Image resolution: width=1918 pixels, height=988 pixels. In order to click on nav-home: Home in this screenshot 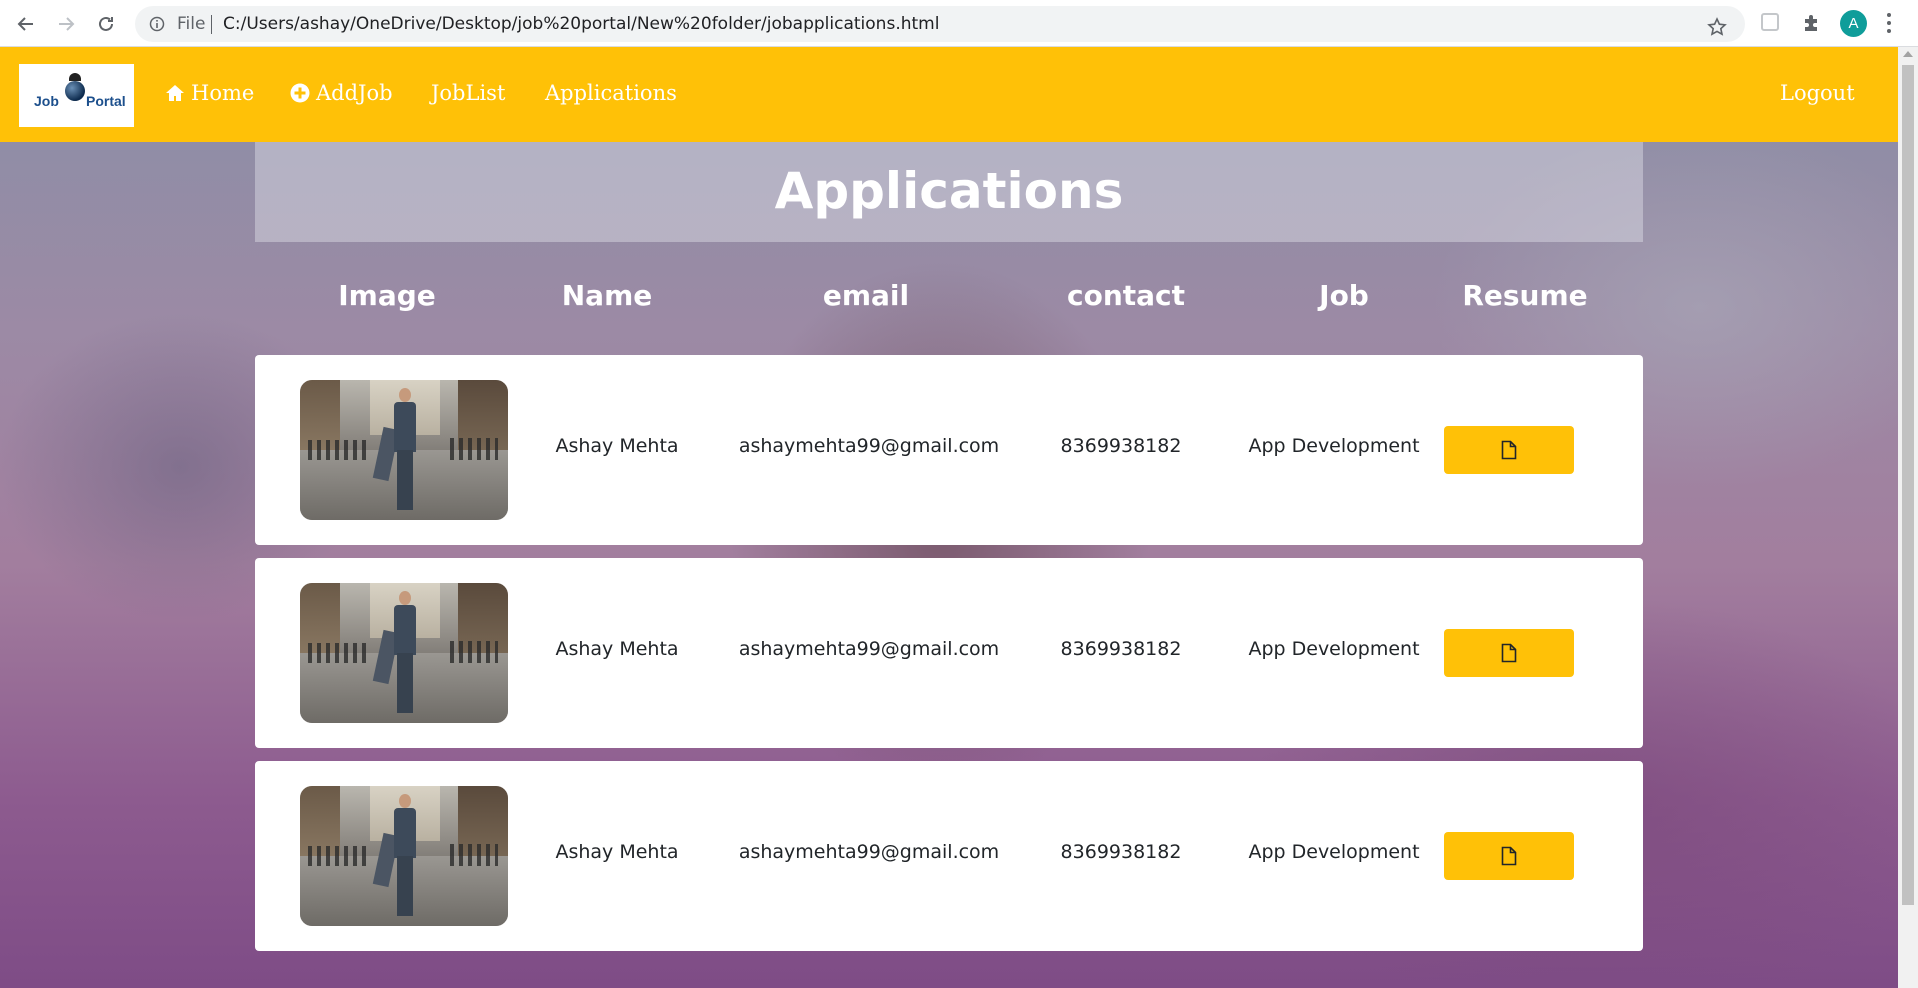, I will do `click(209, 93)`.